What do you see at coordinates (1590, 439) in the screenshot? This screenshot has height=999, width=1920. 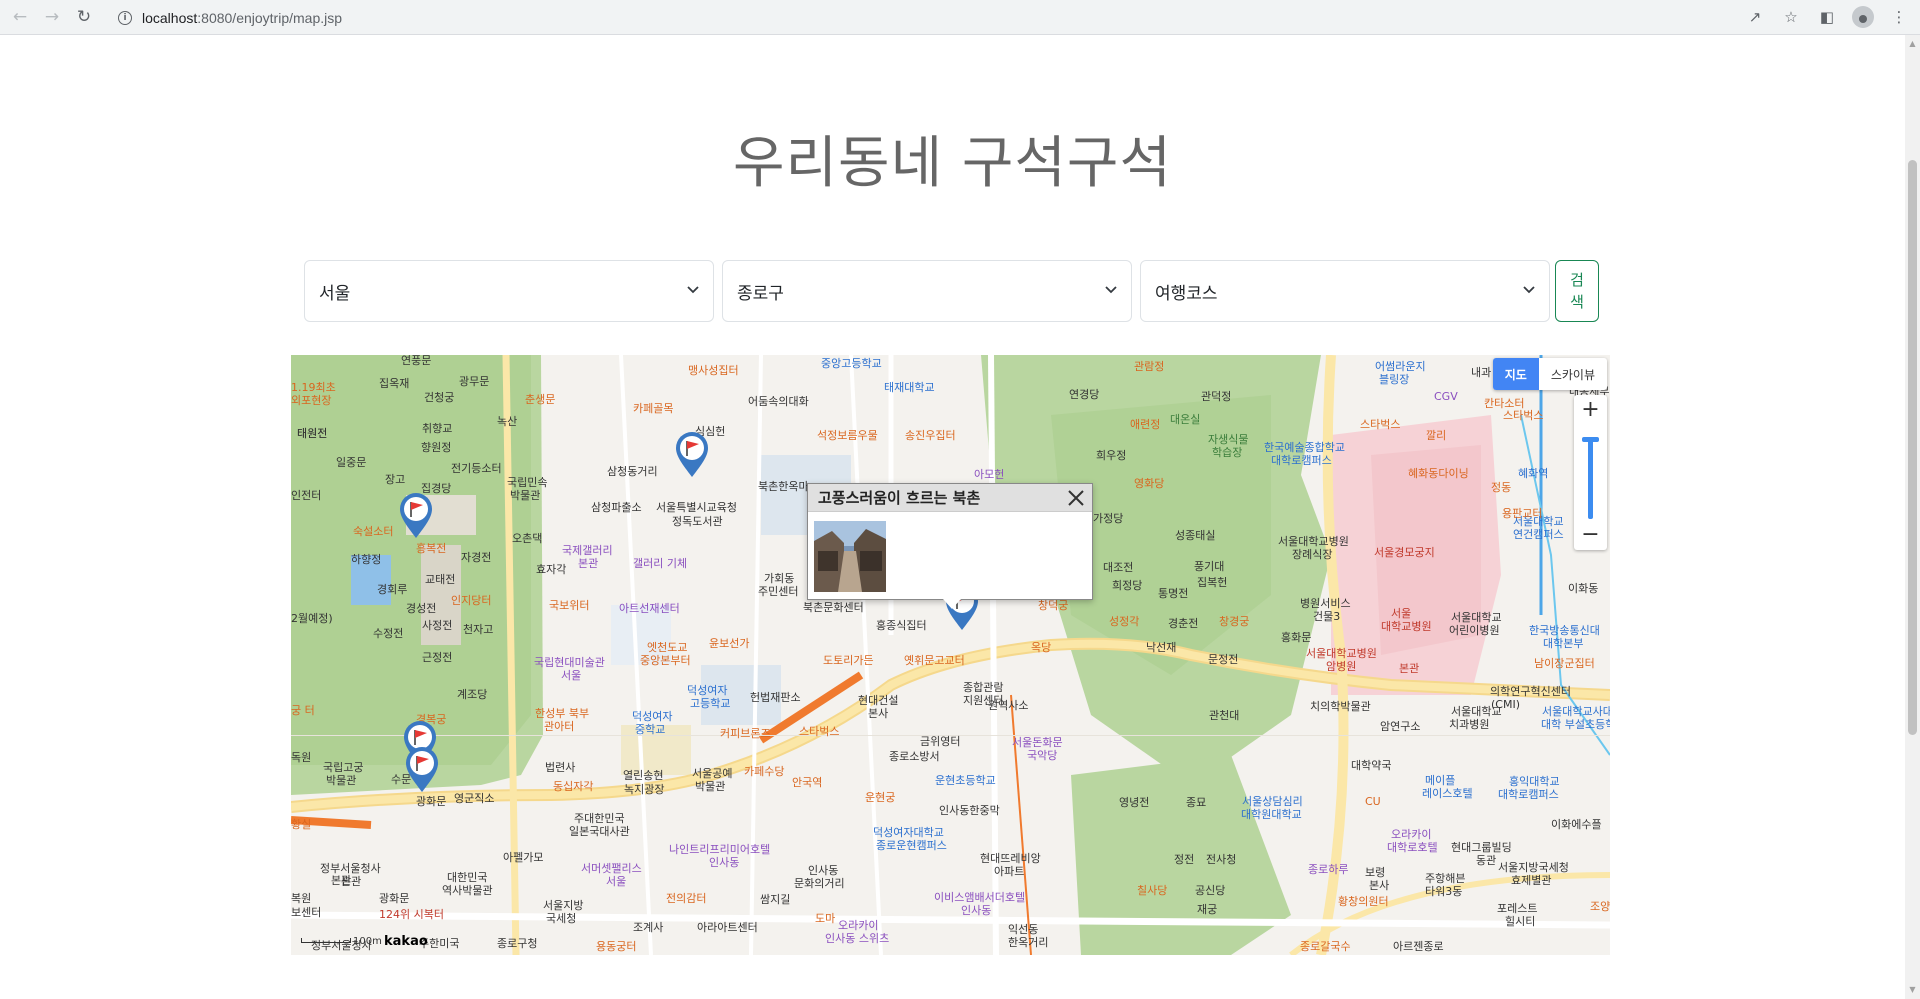 I see `zoom-slider-handle` at bounding box center [1590, 439].